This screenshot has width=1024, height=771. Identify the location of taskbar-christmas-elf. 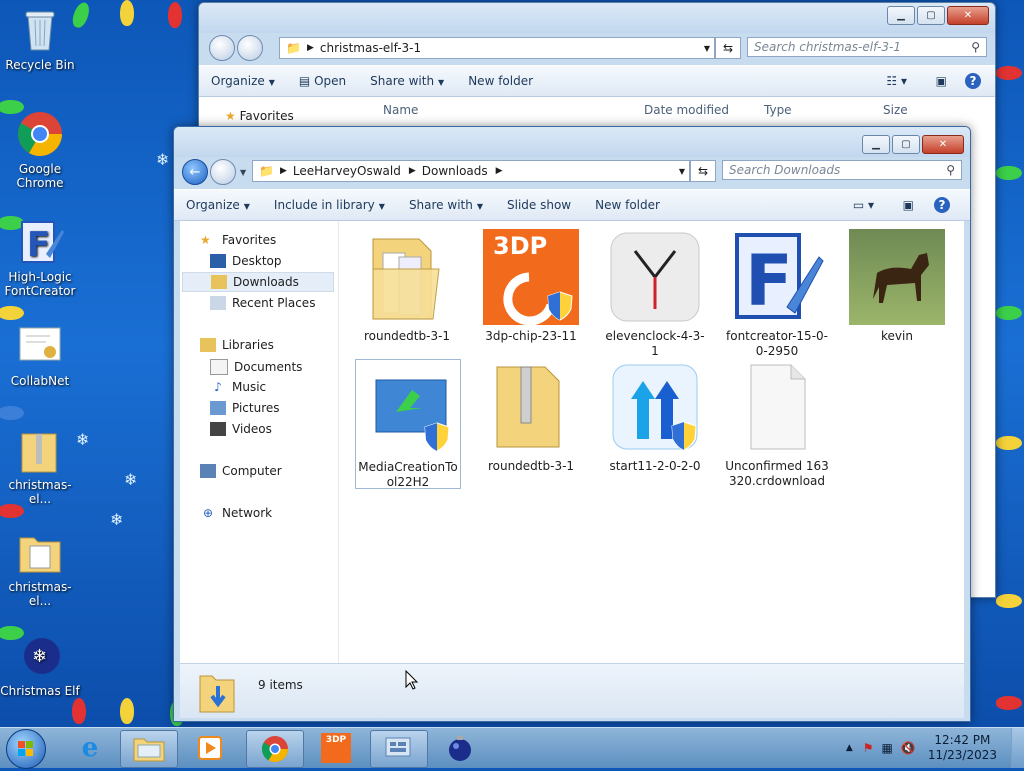
(460, 748).